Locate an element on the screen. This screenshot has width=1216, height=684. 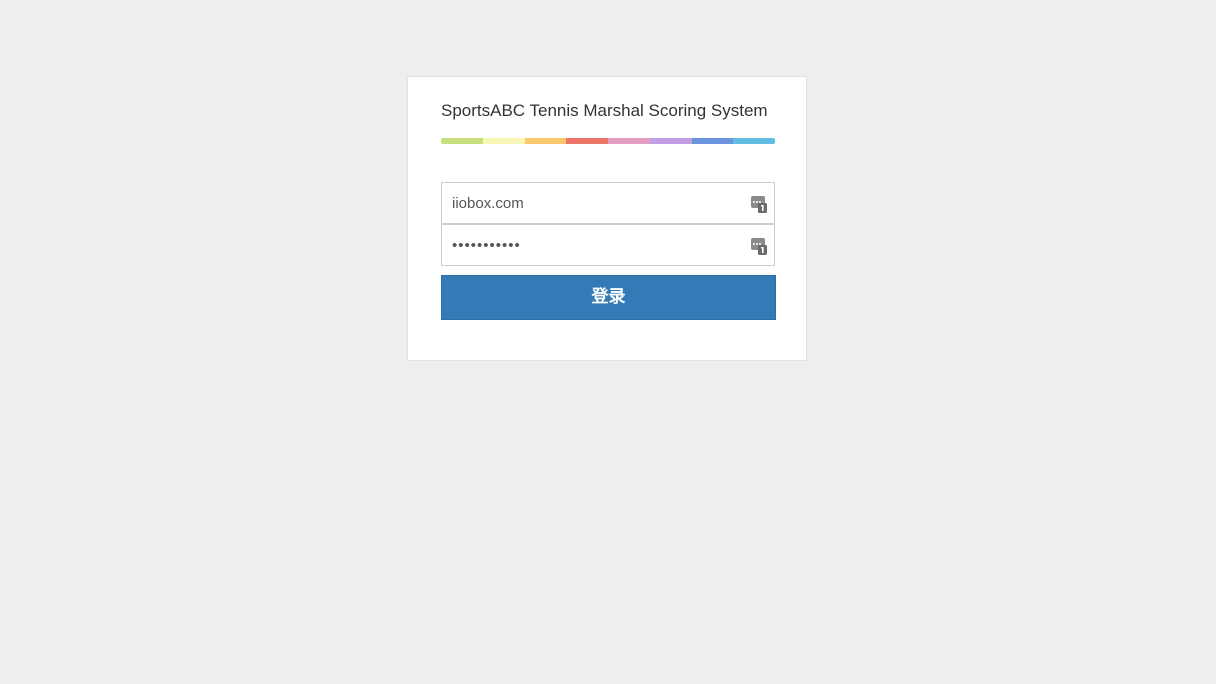
username-field-wrapper is located at coordinates (608, 203).